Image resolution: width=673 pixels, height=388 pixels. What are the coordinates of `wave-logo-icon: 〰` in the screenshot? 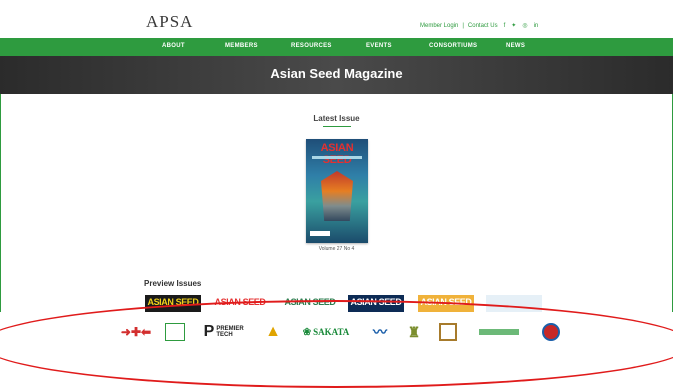 It's located at (380, 332).